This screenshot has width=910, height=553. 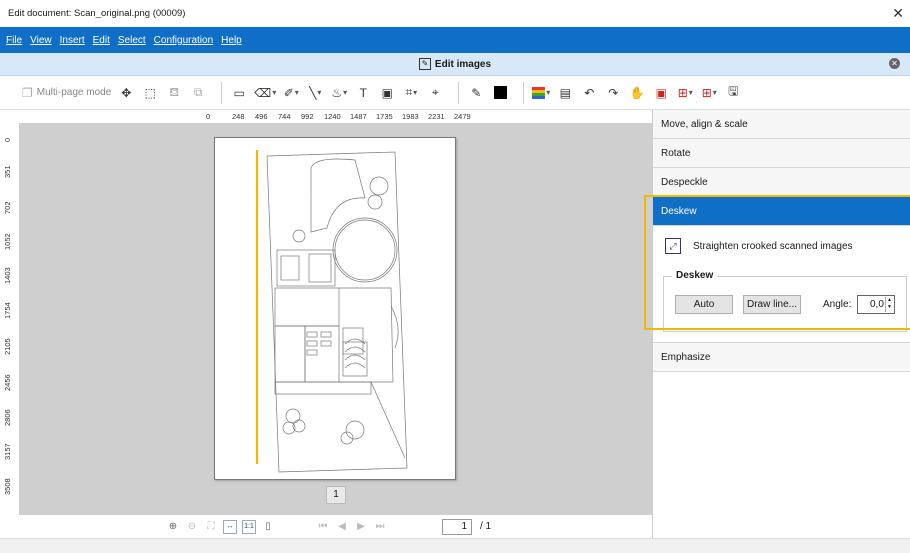 What do you see at coordinates (7, 417) in the screenshot?
I see `ruler-tick-label: 2806` at bounding box center [7, 417].